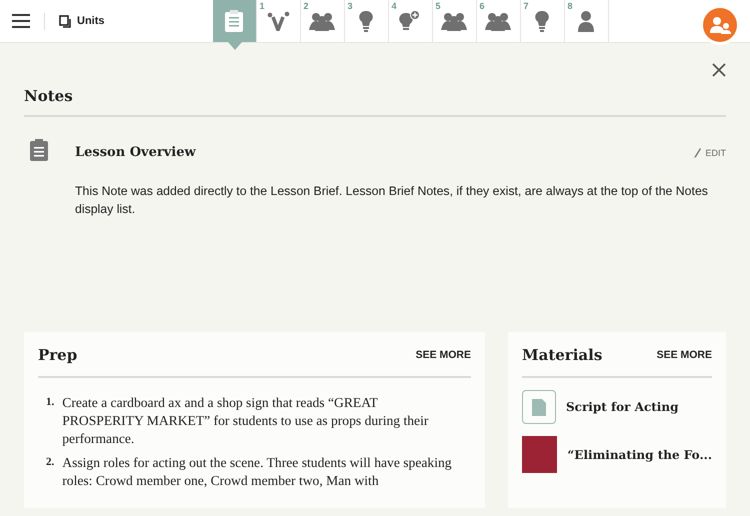 The height and width of the screenshot is (516, 750). Describe the element at coordinates (710, 153) in the screenshot. I see `edit-button: EDIT` at that location.